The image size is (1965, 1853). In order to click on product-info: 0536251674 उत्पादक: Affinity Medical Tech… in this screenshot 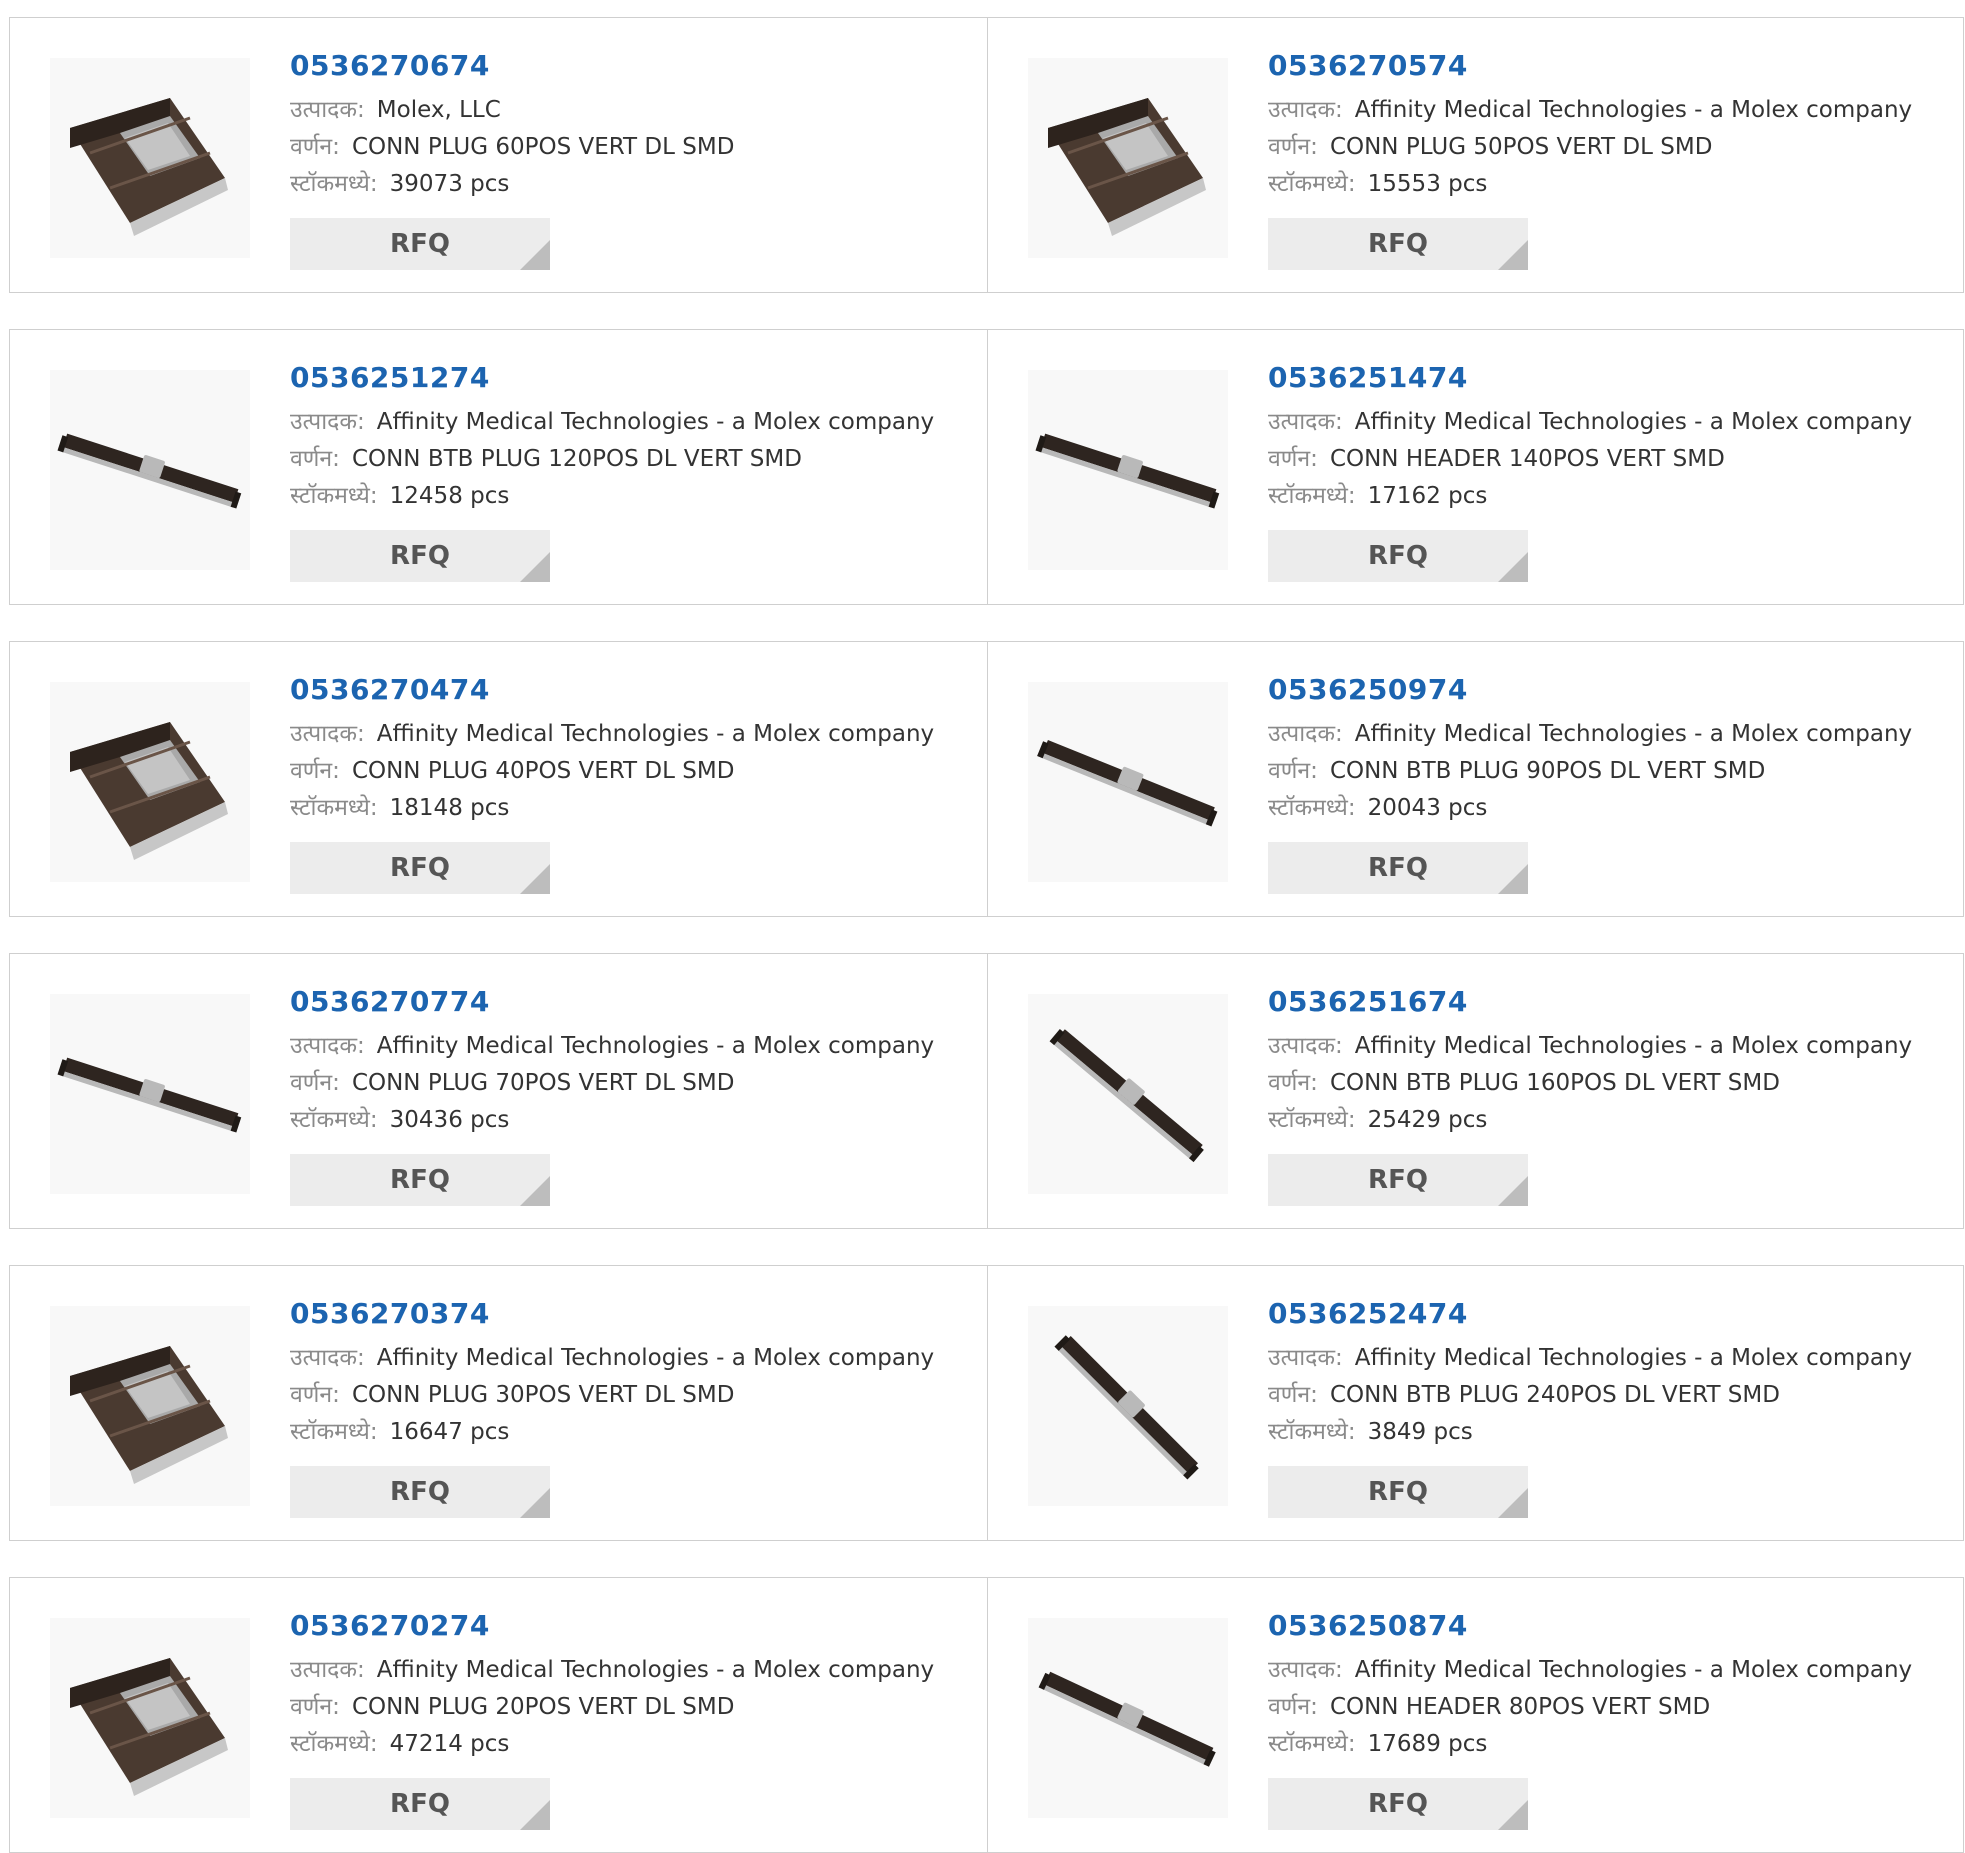, I will do `click(1590, 1061)`.